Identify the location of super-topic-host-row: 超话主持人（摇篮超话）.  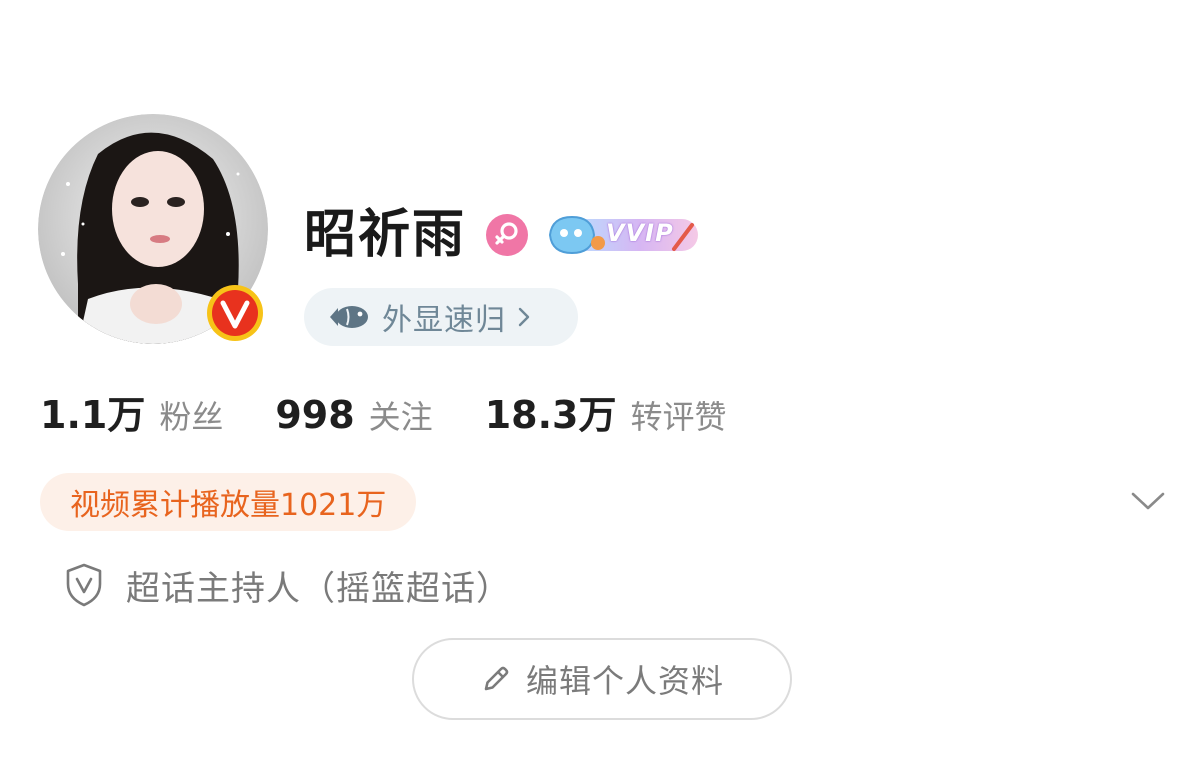
(287, 585).